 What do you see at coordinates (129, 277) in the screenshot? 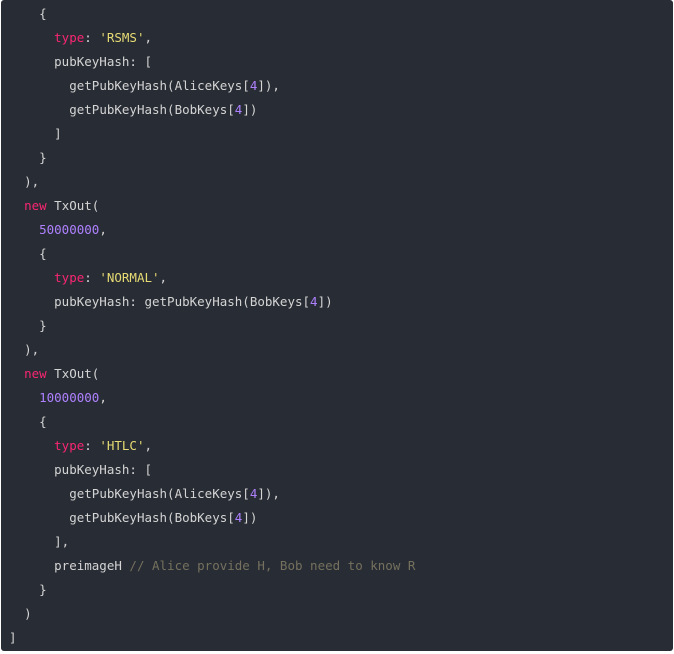
I see `code-token-str: 'NORMAL'` at bounding box center [129, 277].